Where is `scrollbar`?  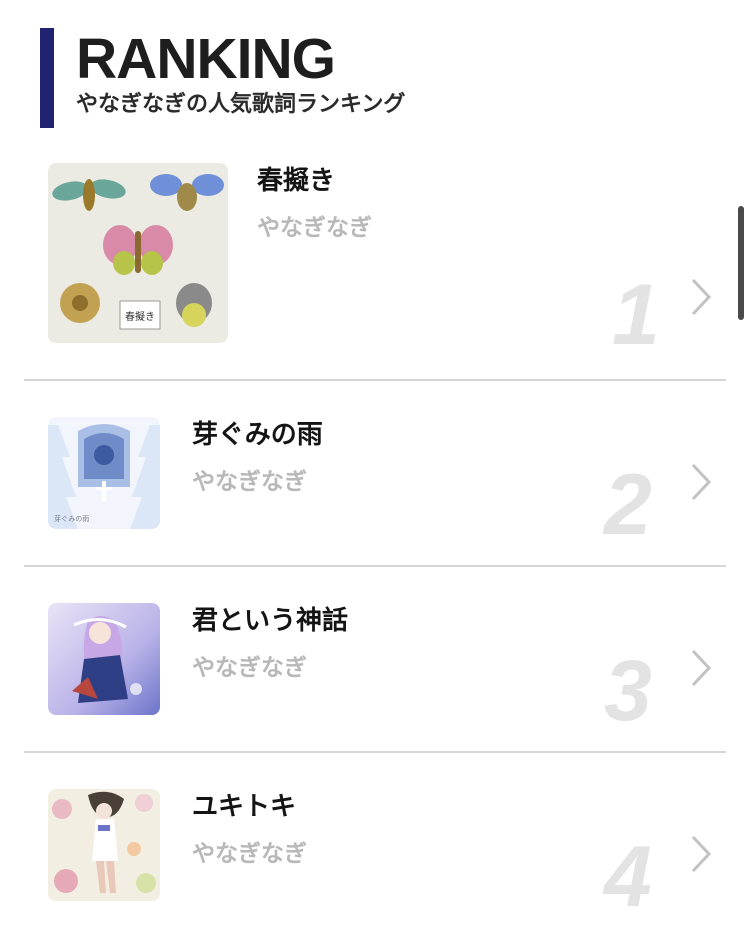
scrollbar is located at coordinates (741, 263).